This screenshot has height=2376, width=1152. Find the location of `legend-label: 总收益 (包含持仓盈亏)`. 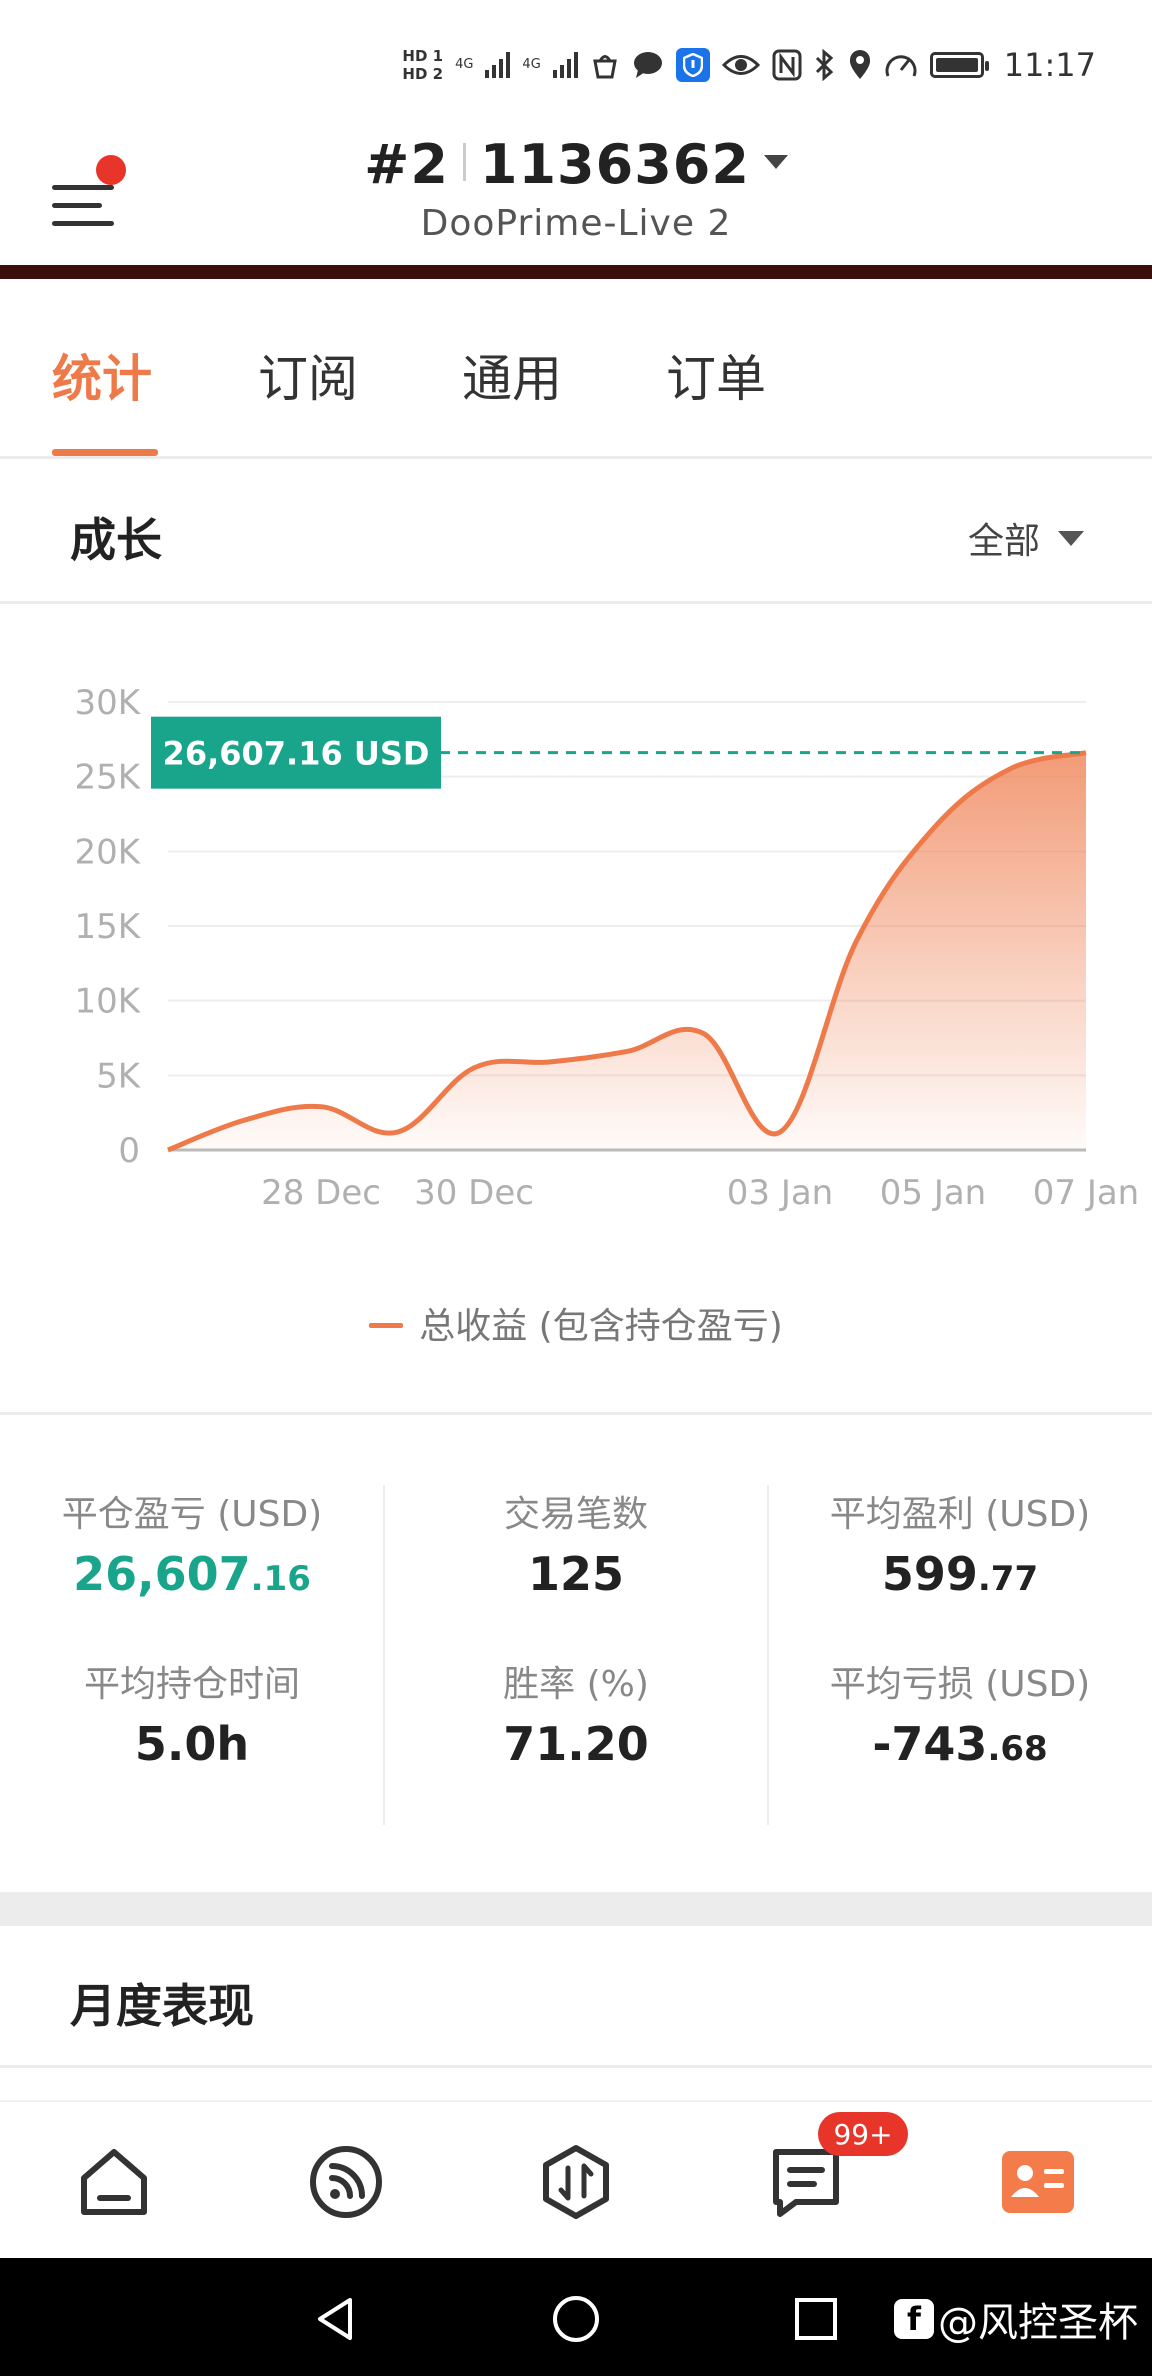

legend-label: 总收益 (包含持仓盈亏) is located at coordinates (601, 1326).